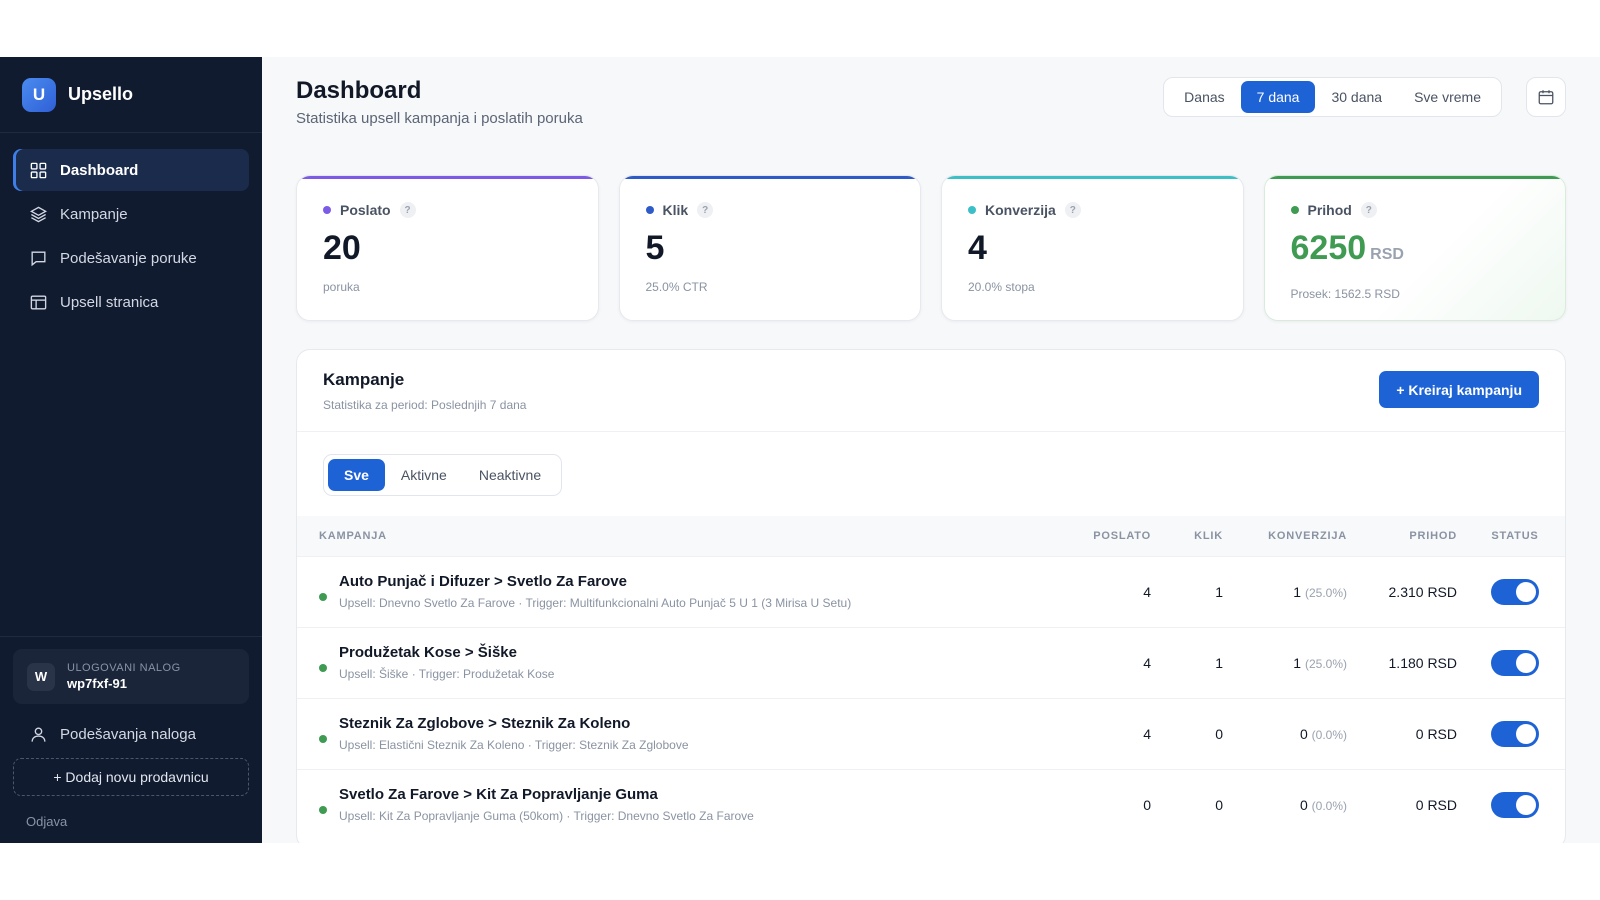 This screenshot has height=900, width=1600. What do you see at coordinates (1219, 733) in the screenshot?
I see `cell-clicks: 0` at bounding box center [1219, 733].